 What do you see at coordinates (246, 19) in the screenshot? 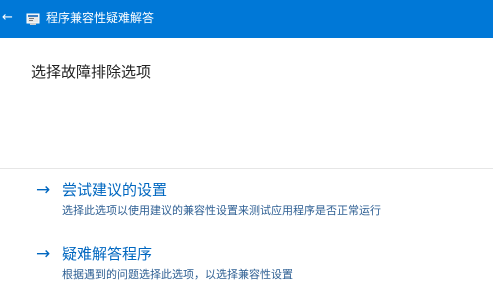
I see `title-bar: ← 程序兼容性疑难解答` at bounding box center [246, 19].